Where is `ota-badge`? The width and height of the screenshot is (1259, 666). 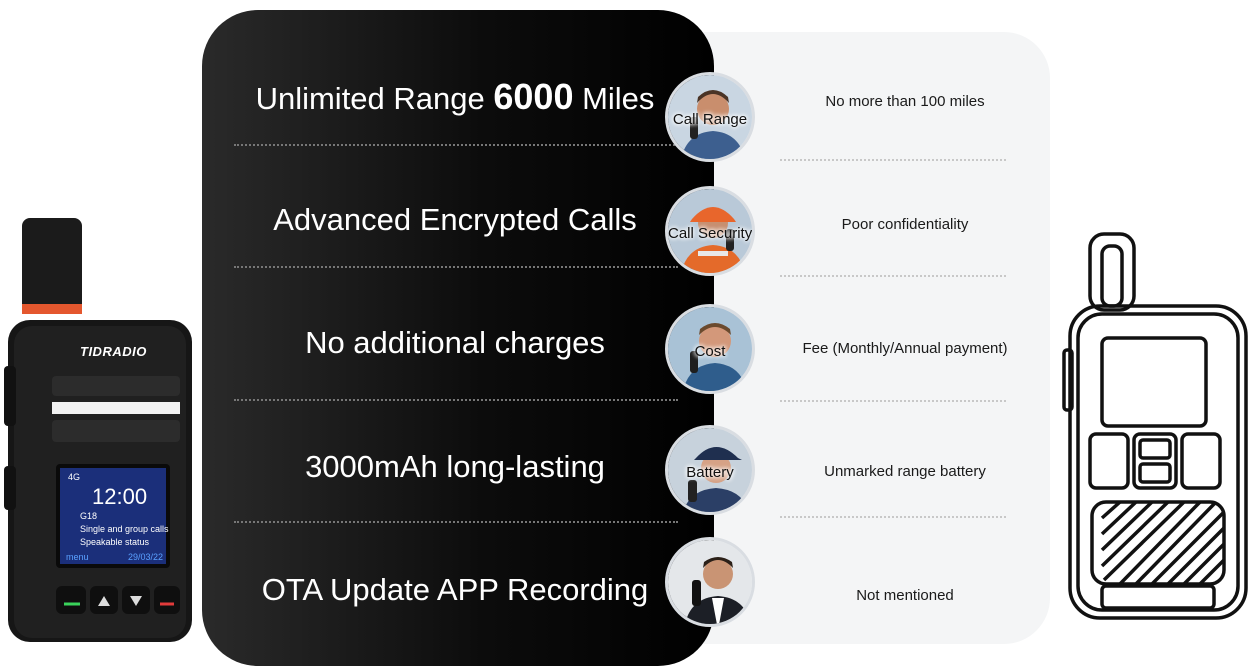 ota-badge is located at coordinates (710, 582).